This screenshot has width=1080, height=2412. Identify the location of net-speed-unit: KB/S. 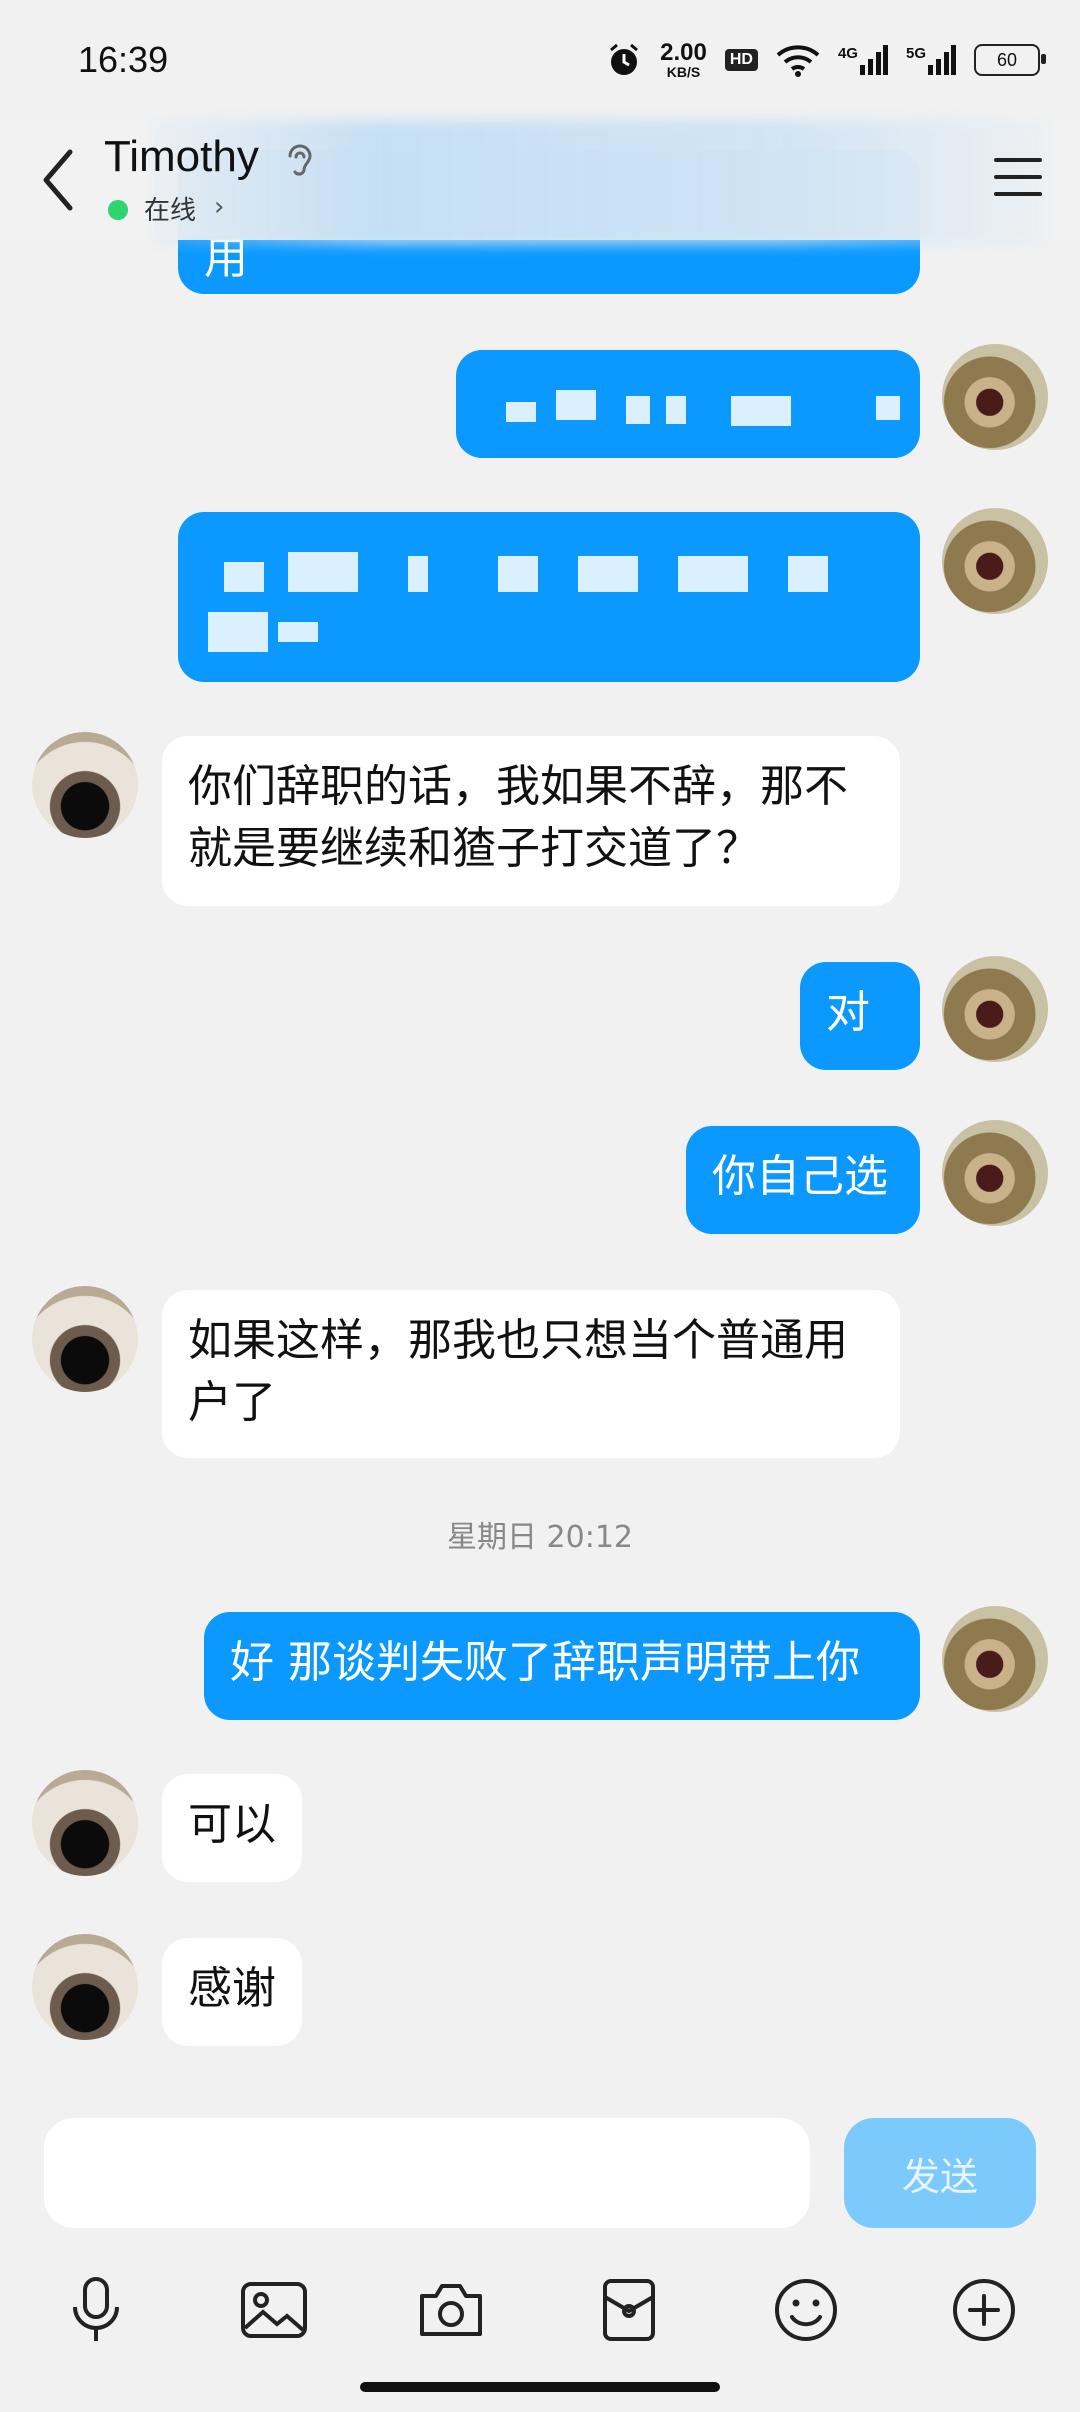
(683, 72).